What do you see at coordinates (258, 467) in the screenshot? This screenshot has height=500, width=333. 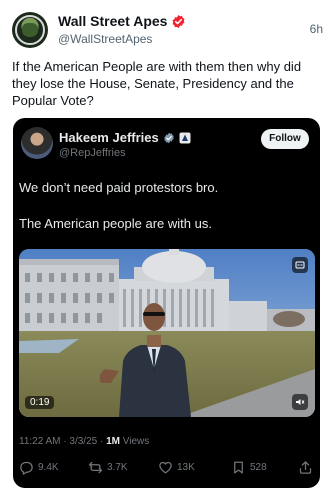 I see `bookmark-count: 528` at bounding box center [258, 467].